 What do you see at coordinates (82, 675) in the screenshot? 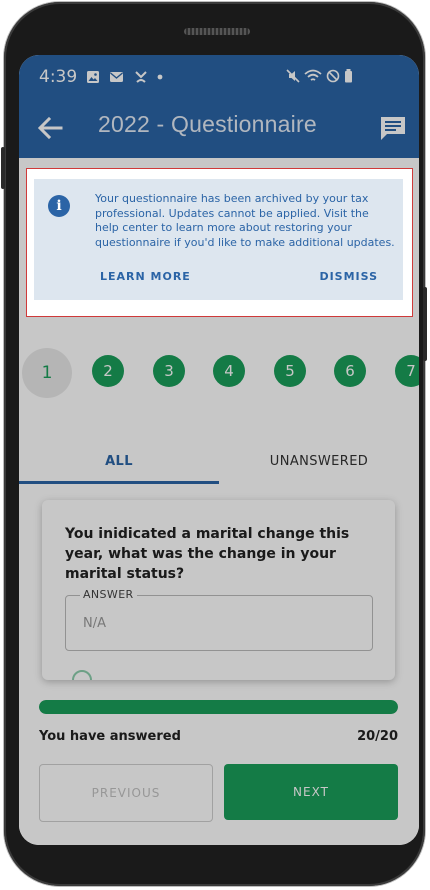
I see `radio-icon` at bounding box center [82, 675].